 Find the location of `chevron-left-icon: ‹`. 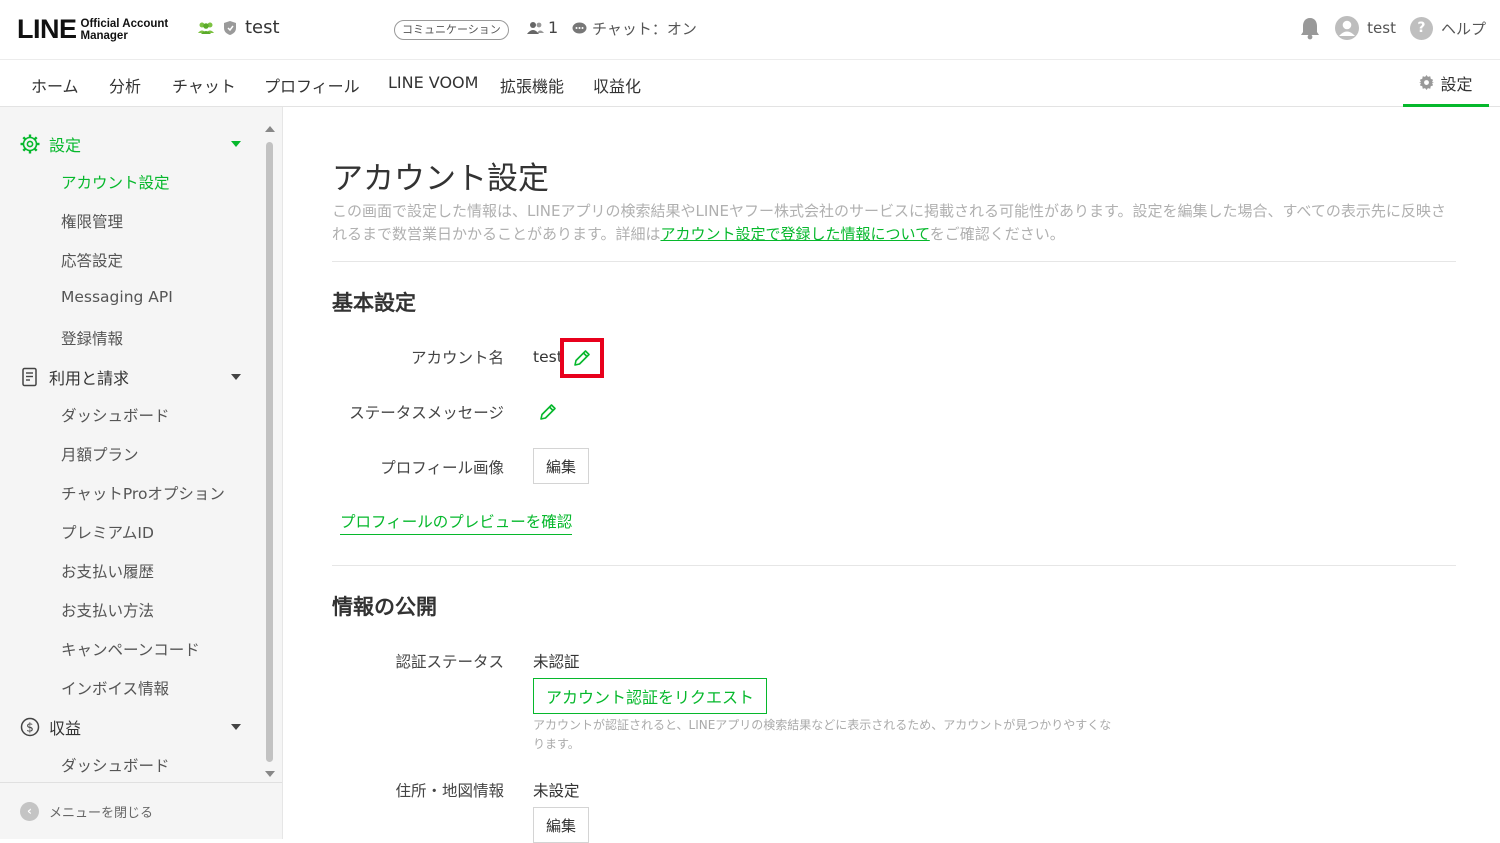

chevron-left-icon: ‹ is located at coordinates (29, 811).